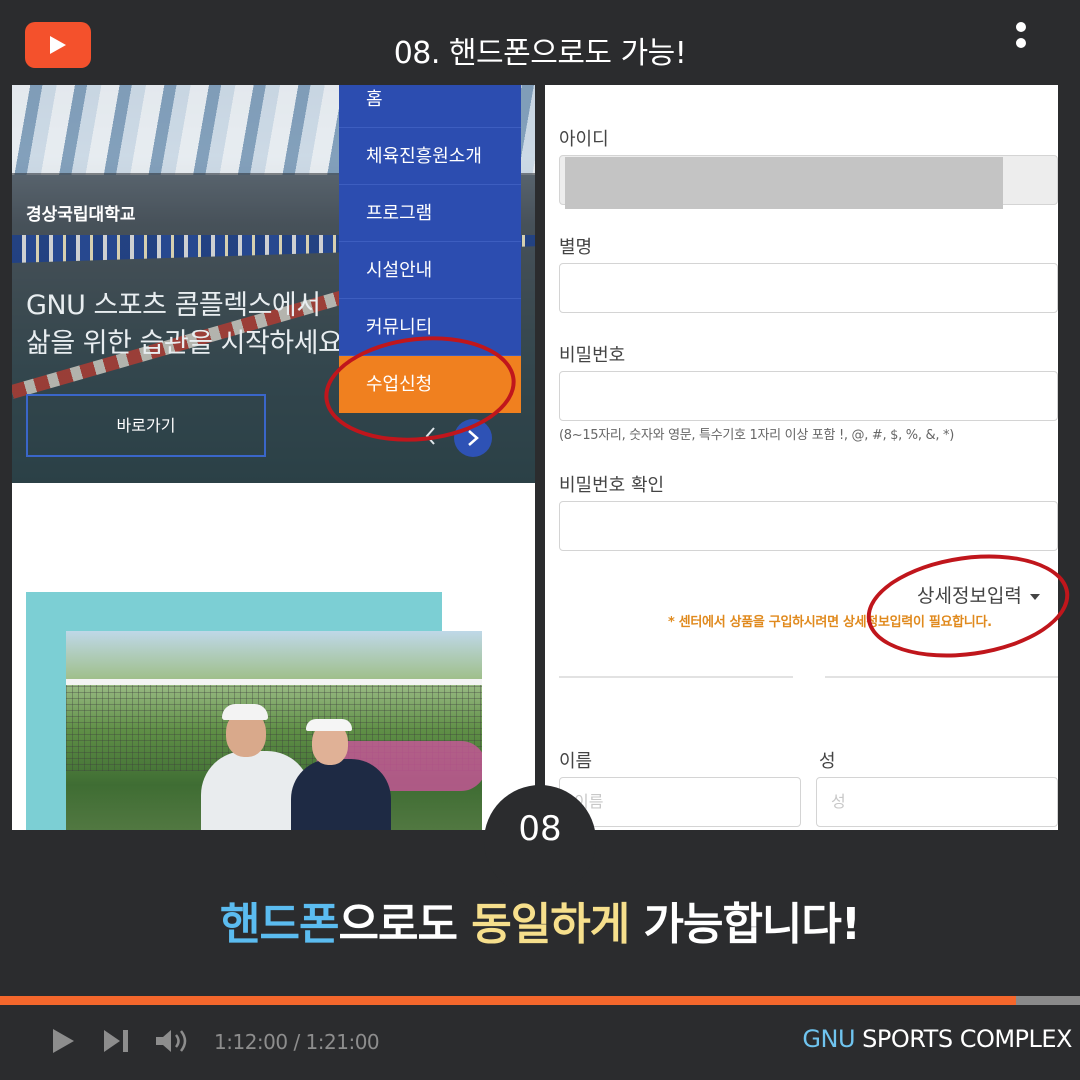  Describe the element at coordinates (279, 924) in the screenshot. I see `caption-part1: 핸드폰` at that location.